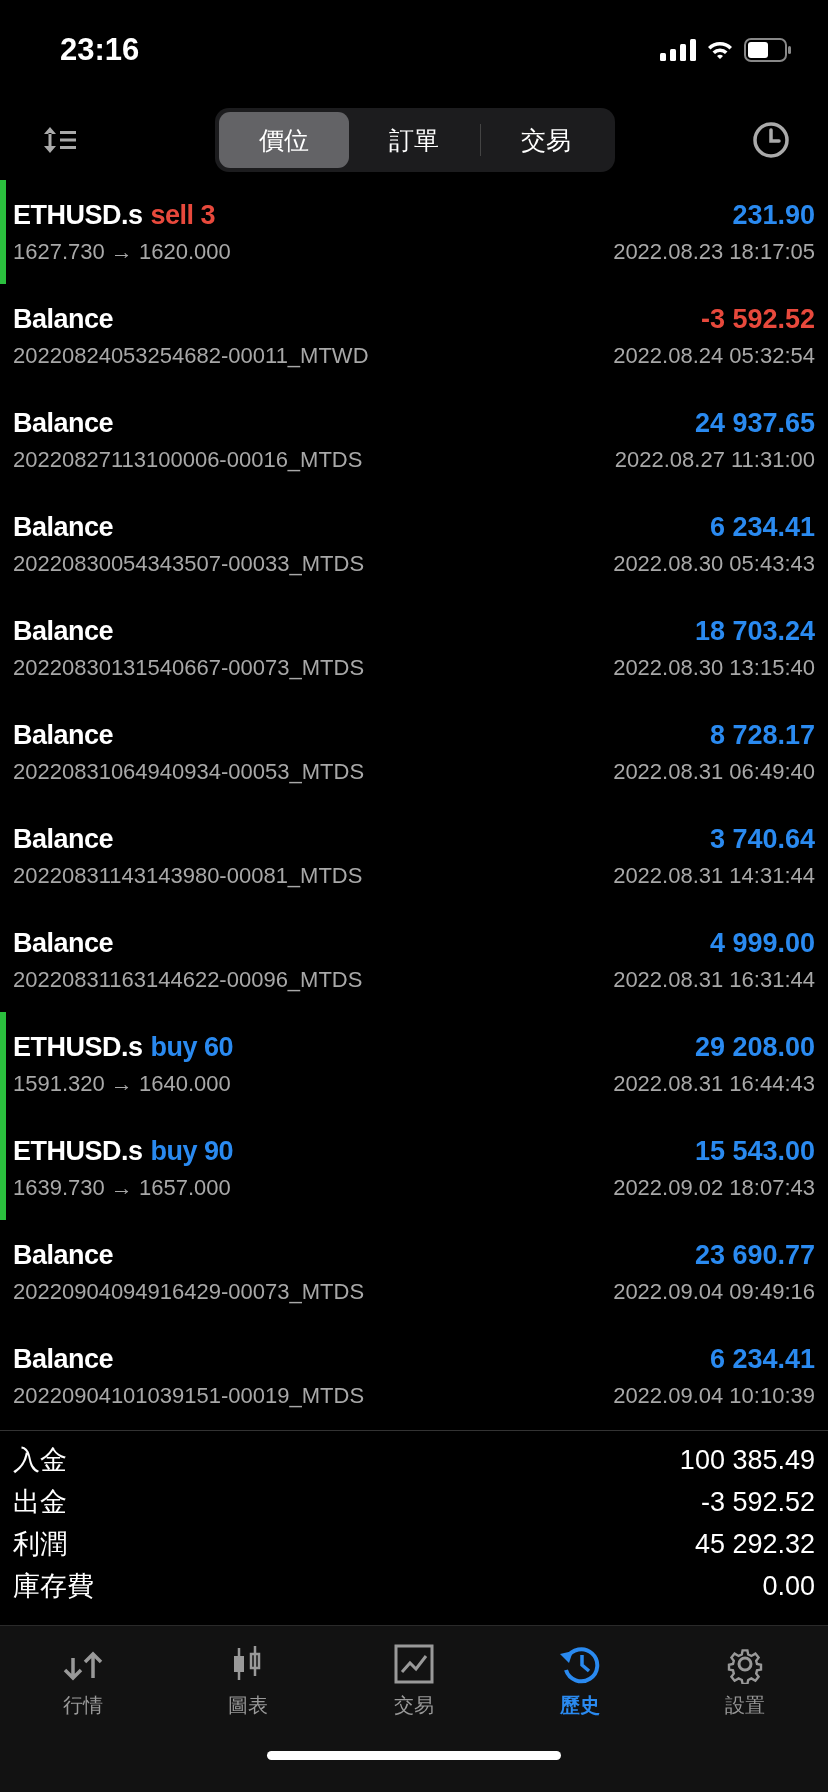 The height and width of the screenshot is (1792, 828). I want to click on amount-label: 24 937.65, so click(754, 423).